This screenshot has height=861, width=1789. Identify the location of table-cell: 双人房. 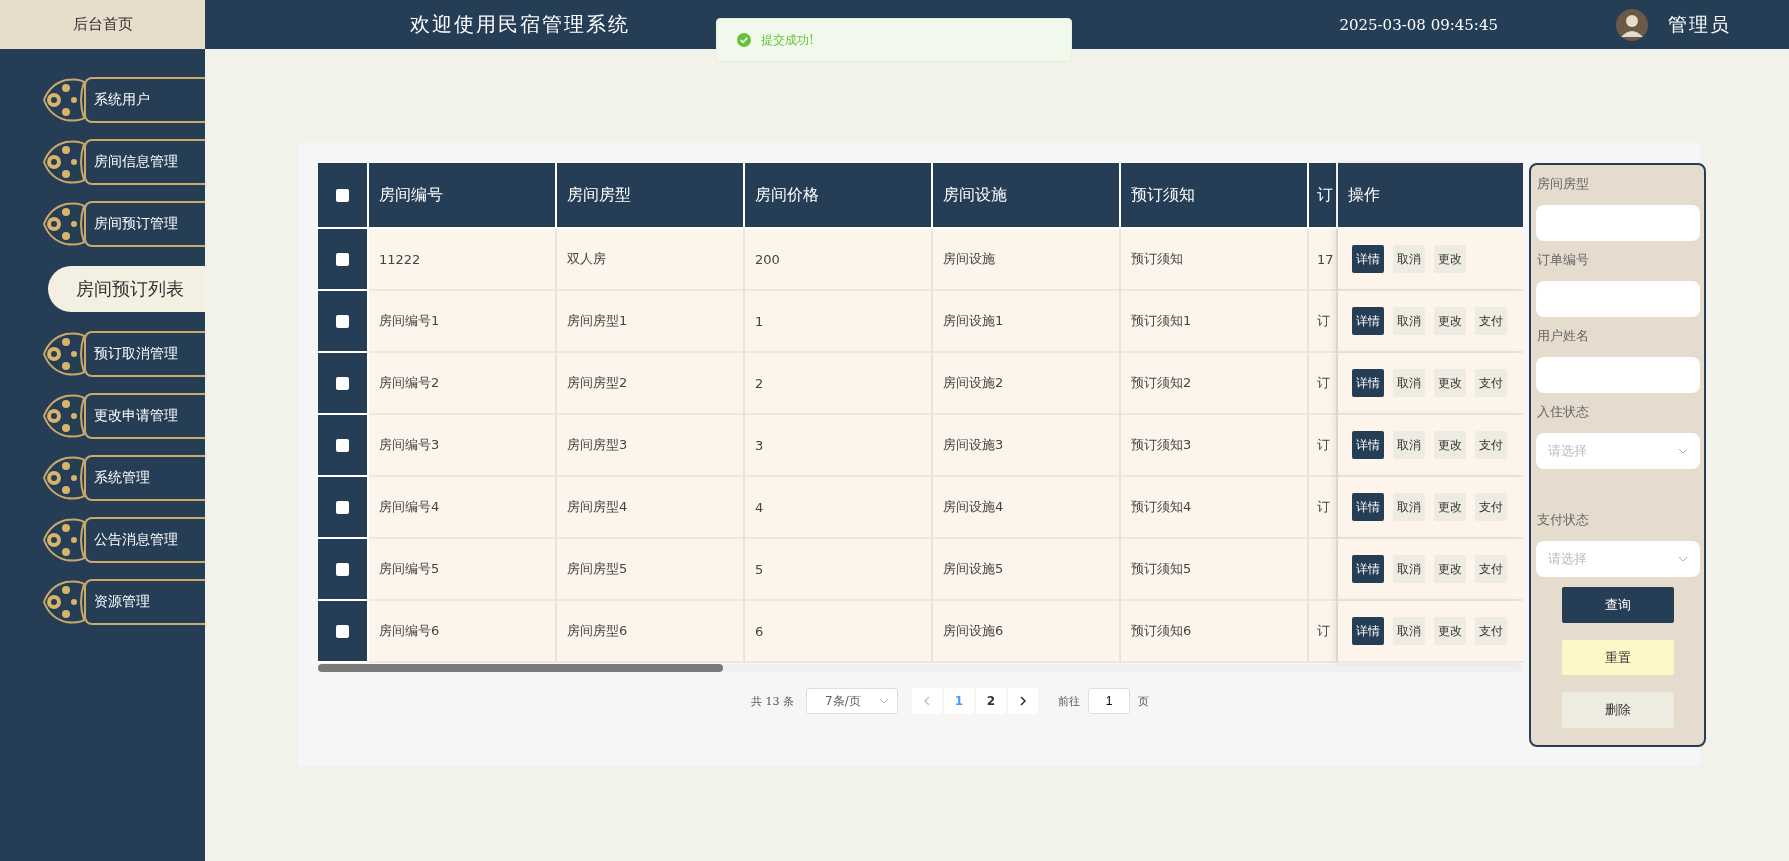
(651, 260).